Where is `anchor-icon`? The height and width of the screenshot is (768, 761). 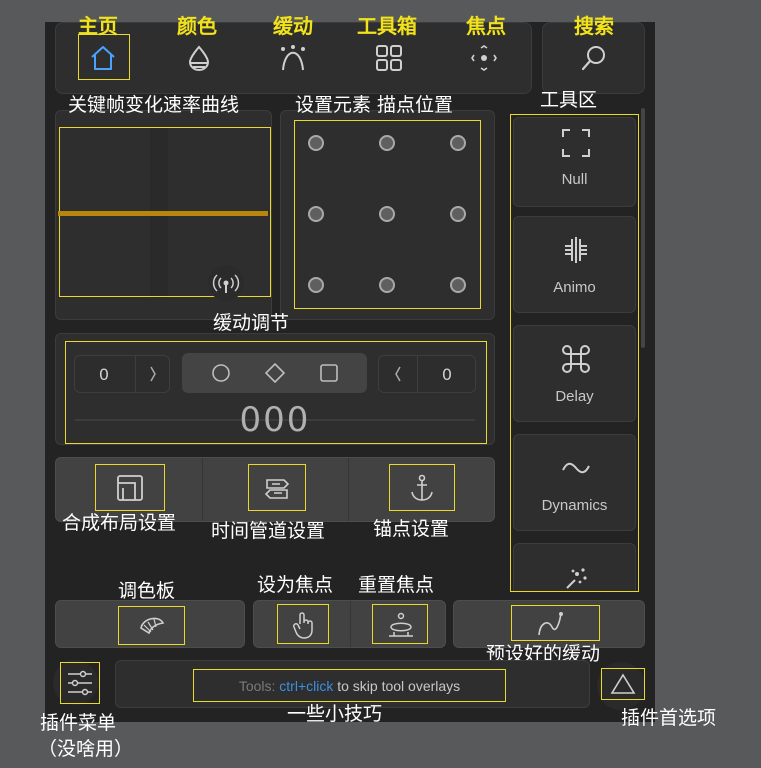
anchor-icon is located at coordinates (422, 487).